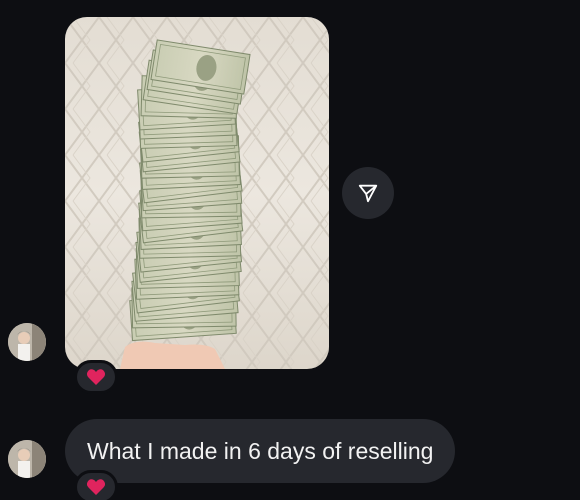 This screenshot has width=580, height=500. I want to click on text-message-bubble: What I made in 6 days of reselling, so click(260, 451).